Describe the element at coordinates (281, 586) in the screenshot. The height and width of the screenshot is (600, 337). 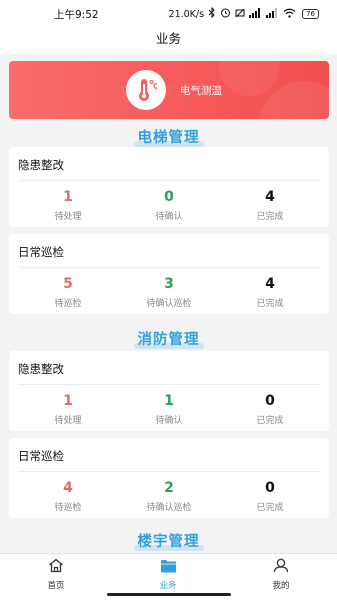
I see `nav-label: 我的` at that location.